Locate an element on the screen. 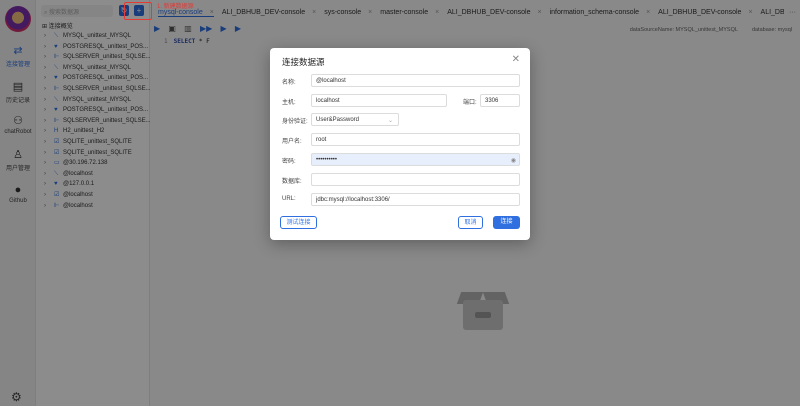 The image size is (800, 406). user-label: 用户名: is located at coordinates (292, 142).